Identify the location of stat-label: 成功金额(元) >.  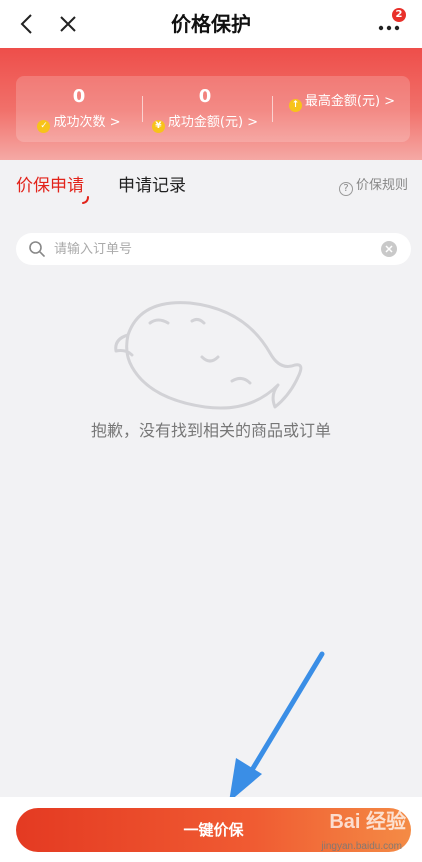
(213, 122).